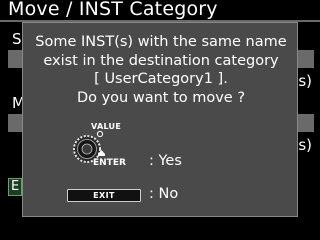 Image resolution: width=320 pixels, height=240 pixels. Describe the element at coordinates (106, 126) in the screenshot. I see `value-label: VALUE` at that location.